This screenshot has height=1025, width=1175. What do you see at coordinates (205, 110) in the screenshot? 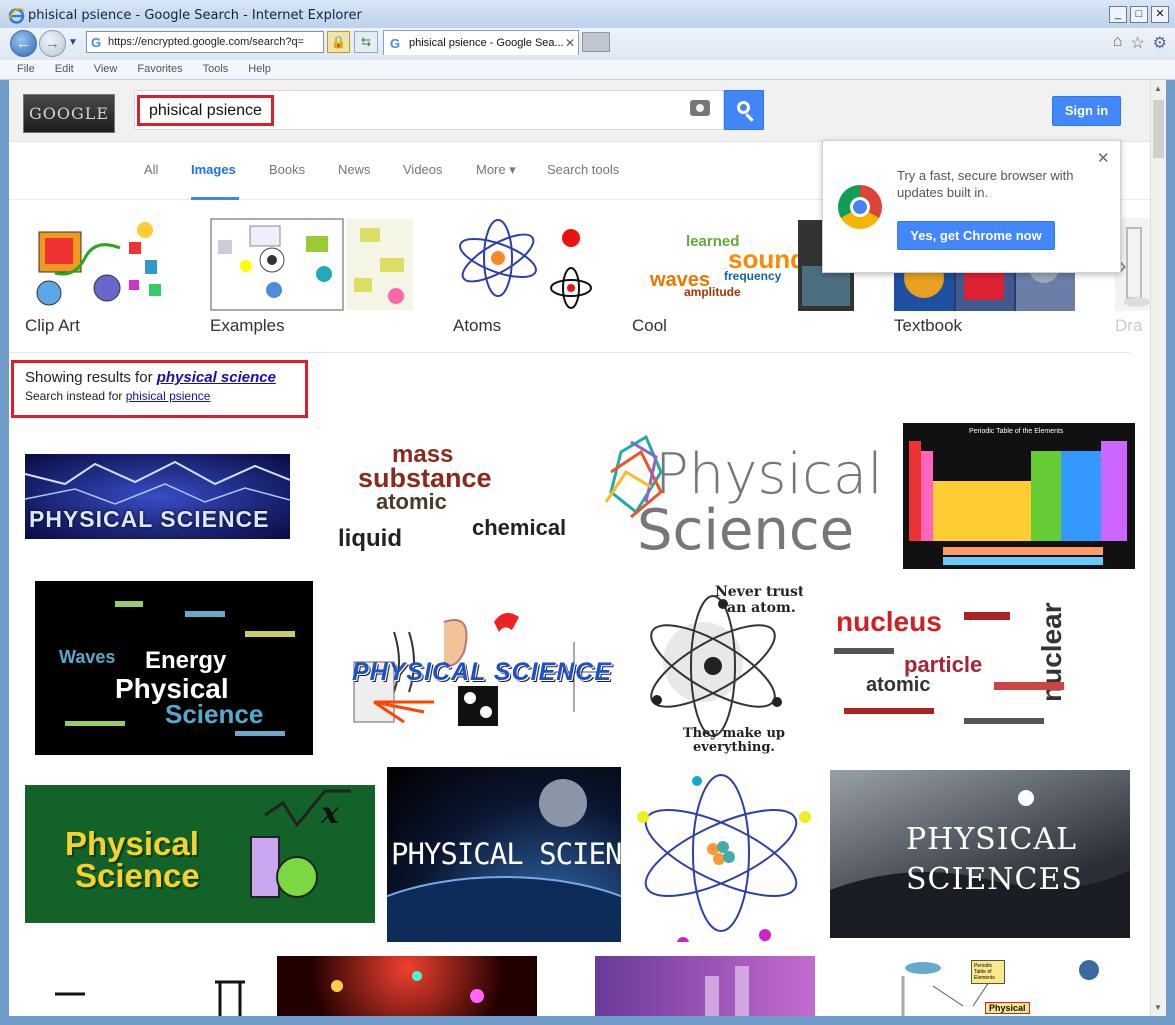
I see `search-query-text: phisical psience` at bounding box center [205, 110].